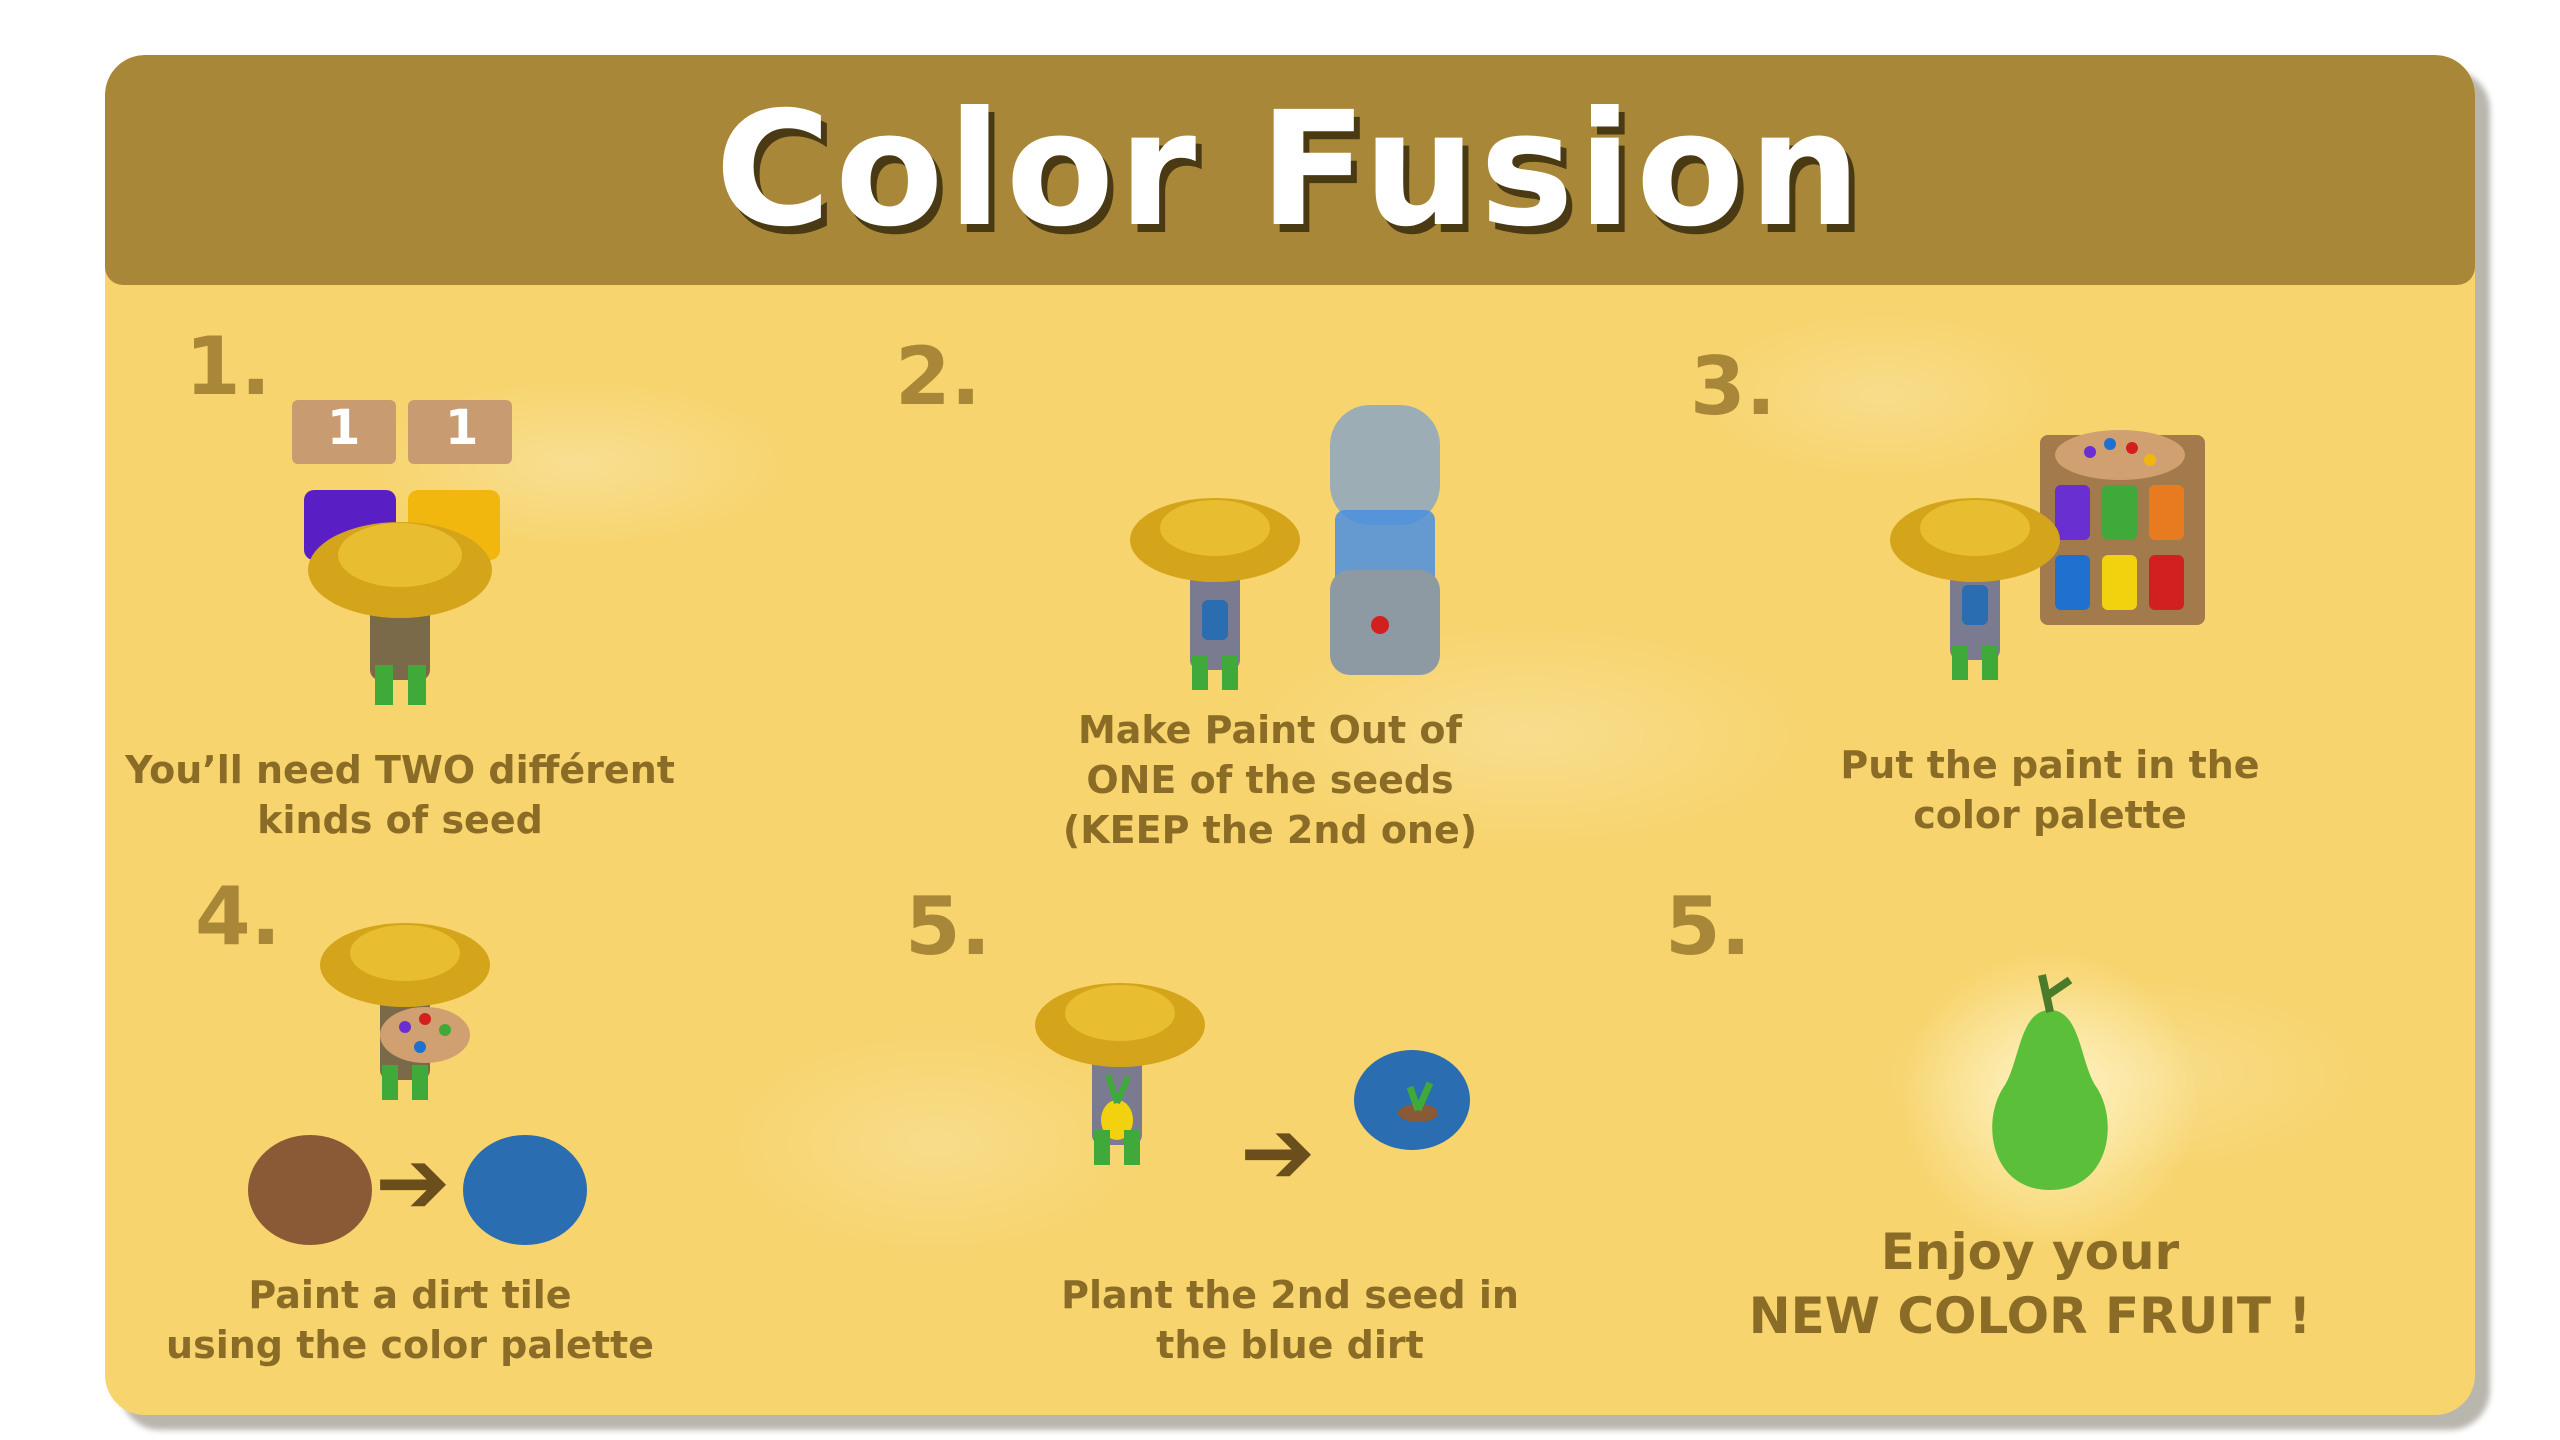 This screenshot has width=2560, height=1440. What do you see at coordinates (402, 552) in the screenshot?
I see `step-1-illustration` at bounding box center [402, 552].